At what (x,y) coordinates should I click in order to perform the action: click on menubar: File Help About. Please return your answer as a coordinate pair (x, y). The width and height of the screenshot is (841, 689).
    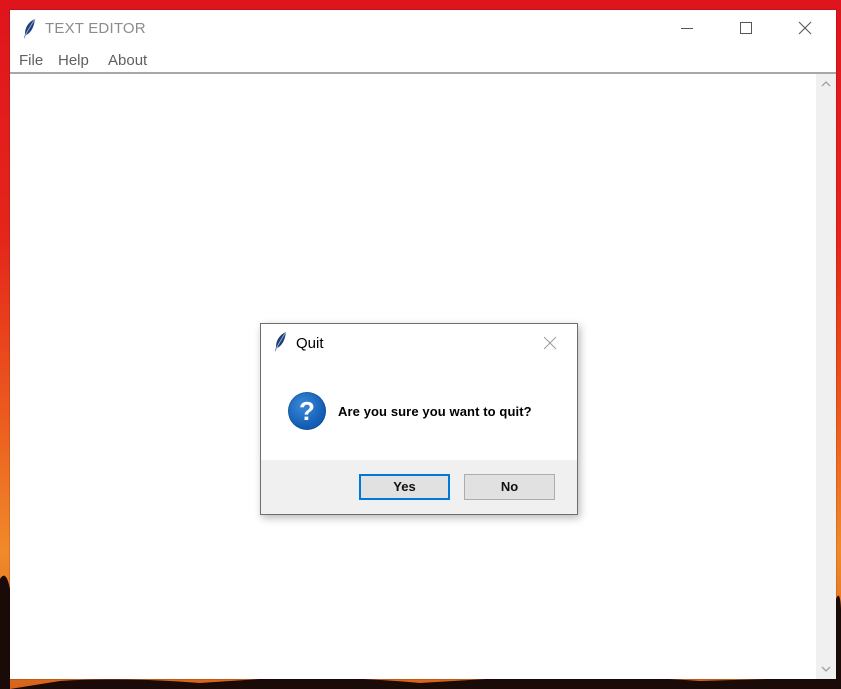
    Looking at the image, I should click on (423, 60).